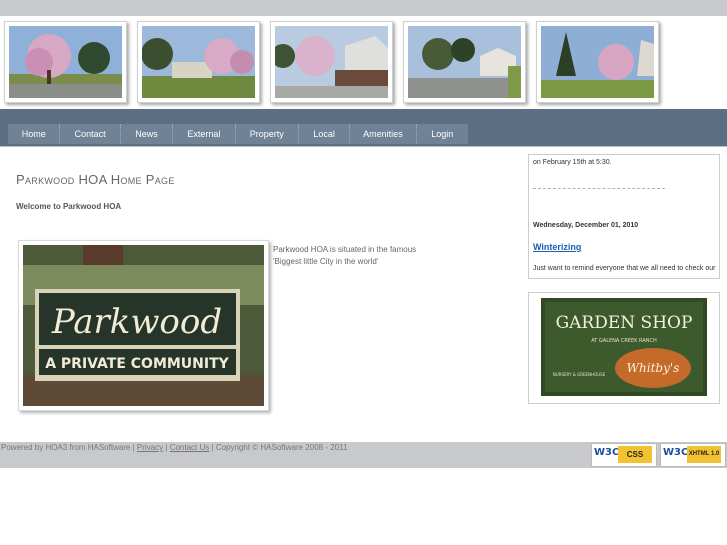  What do you see at coordinates (363, 8) in the screenshot?
I see `top-strip` at bounding box center [363, 8].